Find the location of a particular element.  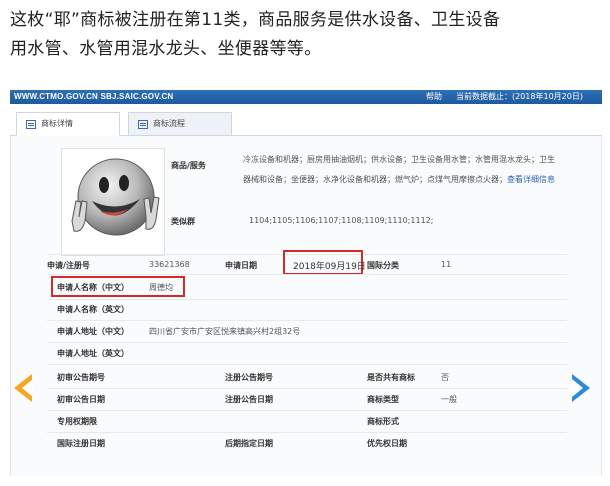

goods-line-1: 冷冻设备和机器；厨房用抽油烟机；供水设备；卫生设备用水管；水管用混水龙头；卫生 is located at coordinates (399, 159).